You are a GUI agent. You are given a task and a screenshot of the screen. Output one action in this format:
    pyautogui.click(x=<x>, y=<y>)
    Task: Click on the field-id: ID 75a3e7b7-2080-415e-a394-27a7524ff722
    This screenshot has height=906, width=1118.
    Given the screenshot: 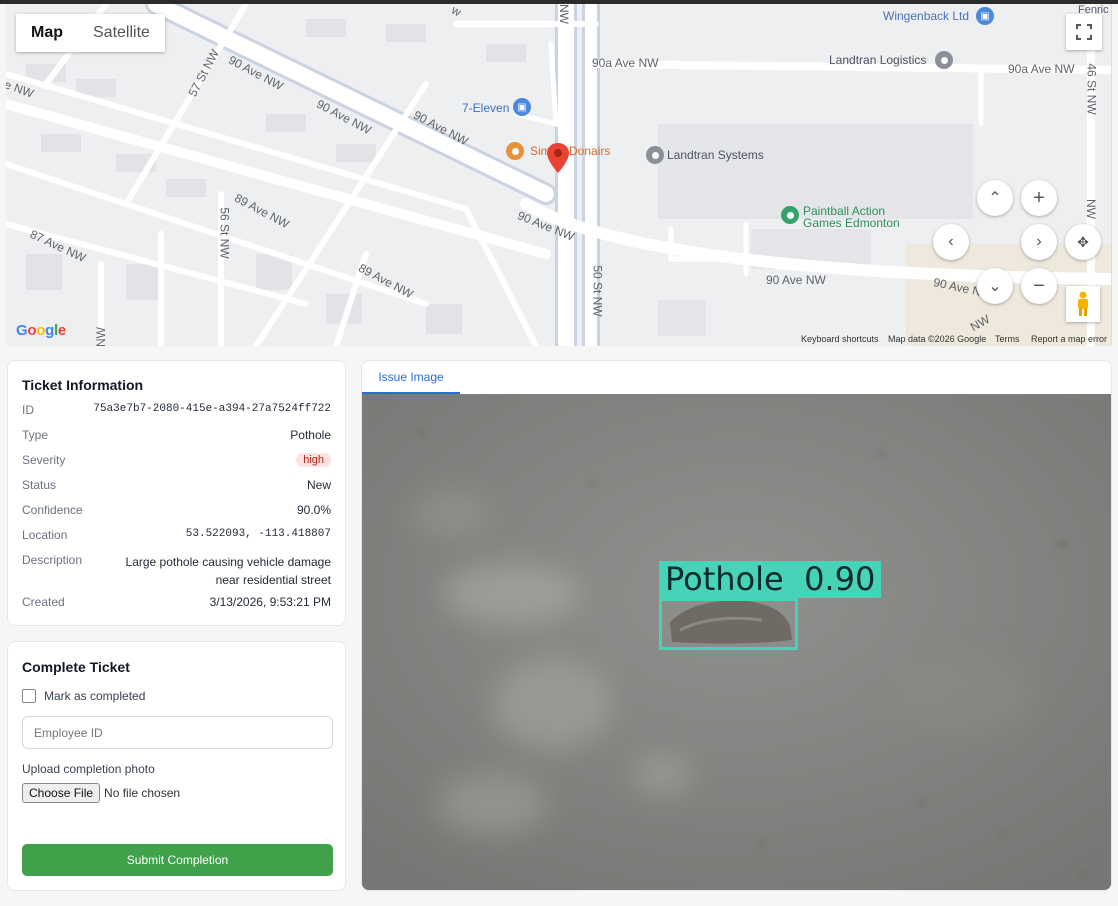 What is the action you would take?
    pyautogui.click(x=176, y=410)
    